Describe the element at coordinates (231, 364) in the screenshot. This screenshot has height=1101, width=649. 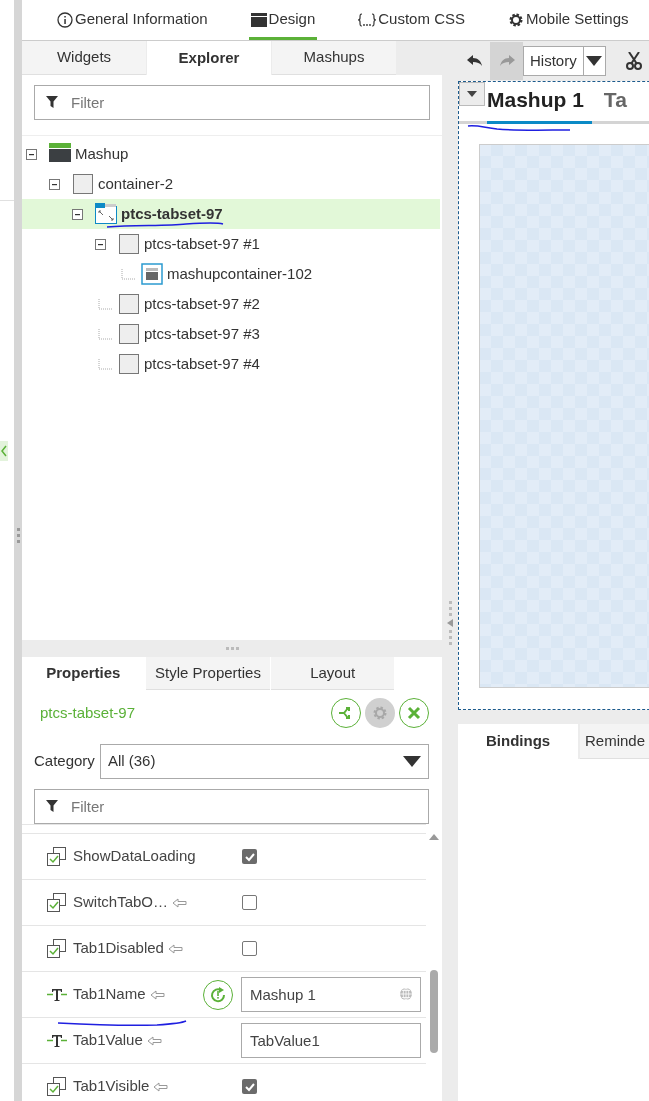
I see `tree-item: ptcs-tabset-97 #4` at that location.